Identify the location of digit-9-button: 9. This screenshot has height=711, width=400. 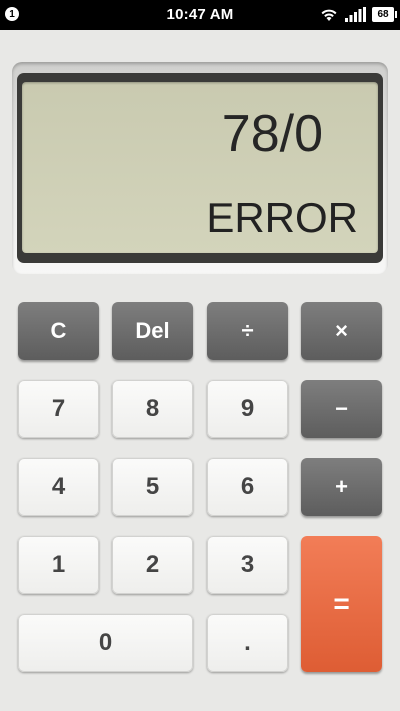
(247, 409).